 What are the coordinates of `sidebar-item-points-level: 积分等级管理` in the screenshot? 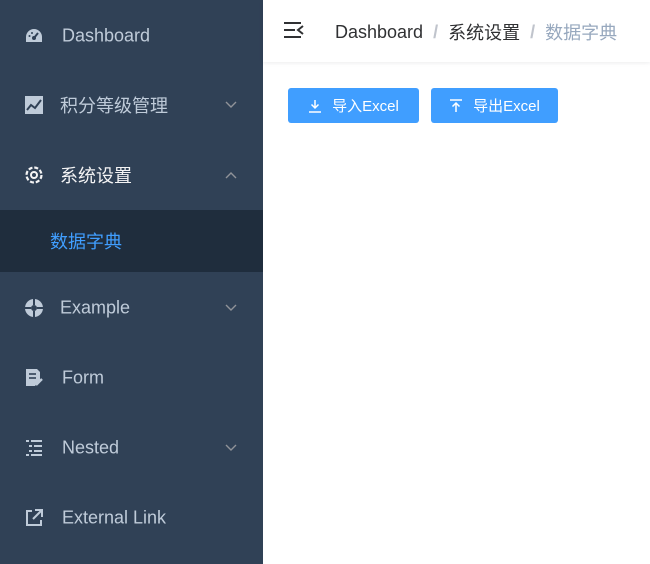 It's located at (131, 105).